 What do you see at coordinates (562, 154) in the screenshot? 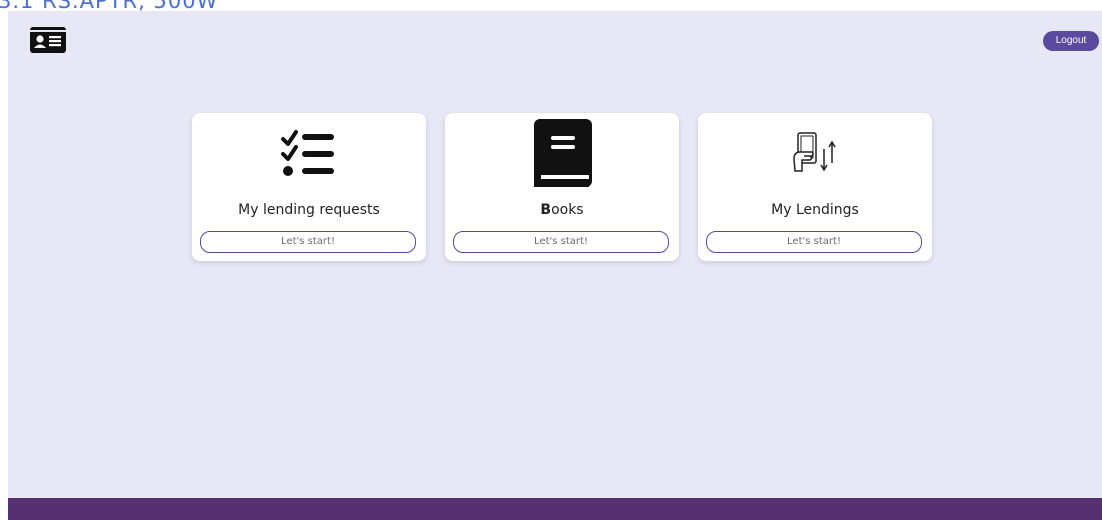
I see `book-icon` at bounding box center [562, 154].